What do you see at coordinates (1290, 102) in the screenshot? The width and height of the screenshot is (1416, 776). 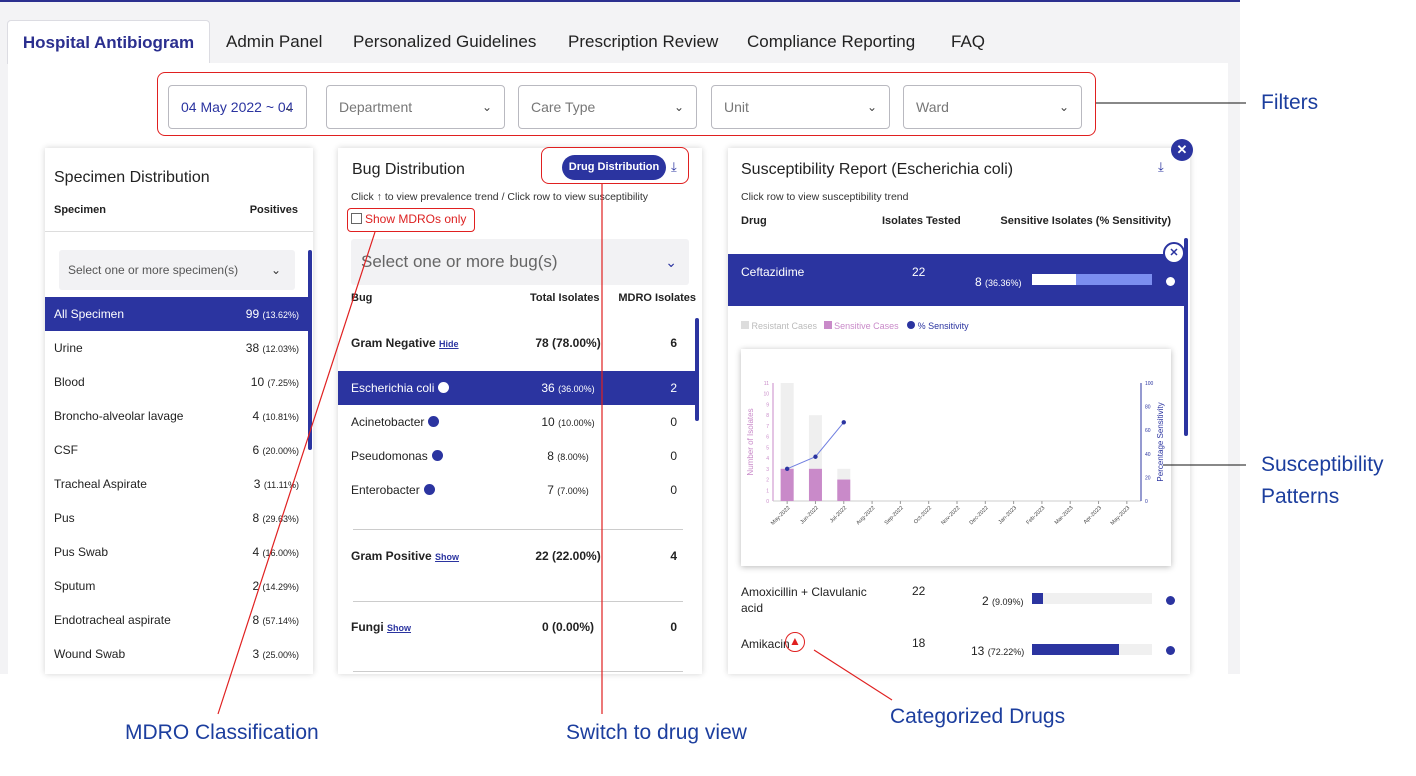 I see `filters-annotation: Filters` at bounding box center [1290, 102].